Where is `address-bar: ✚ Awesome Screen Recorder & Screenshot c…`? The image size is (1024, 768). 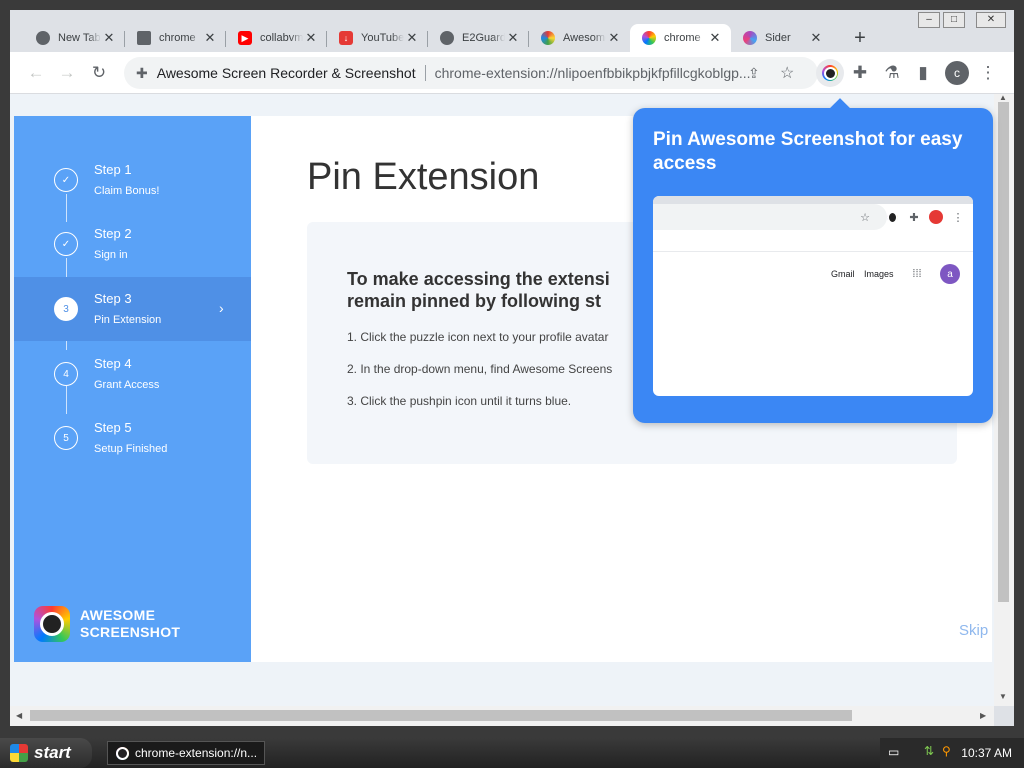 address-bar: ✚ Awesome Screen Recorder & Screenshot c… is located at coordinates (471, 73).